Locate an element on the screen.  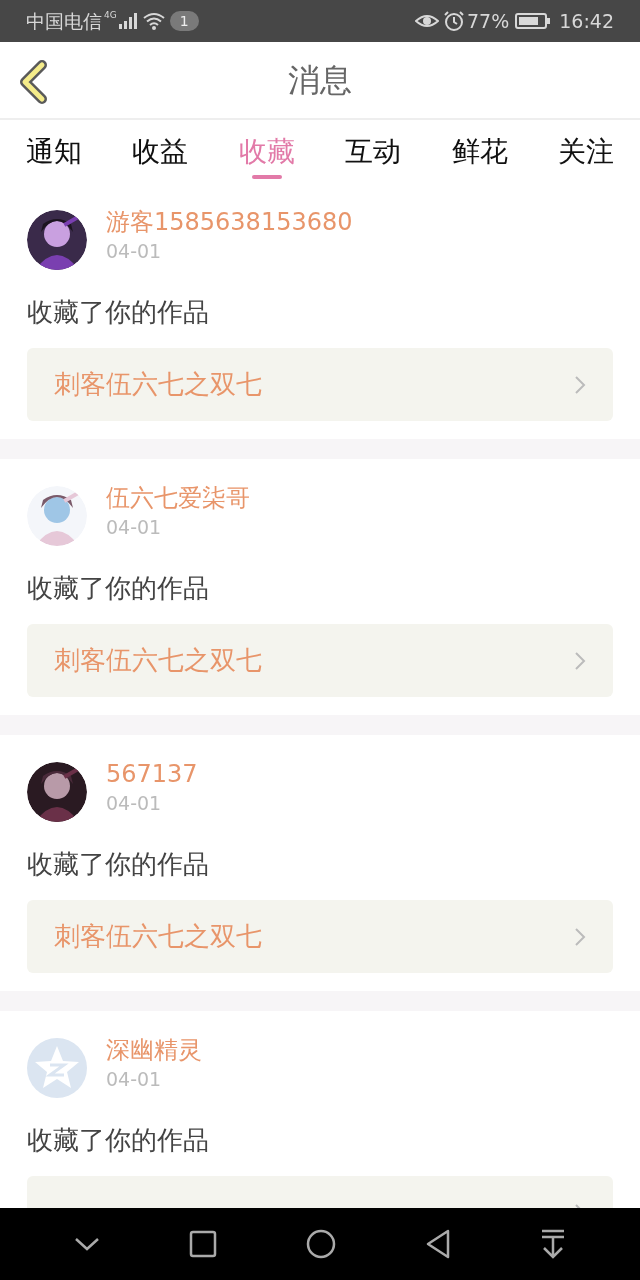
recents-icon is located at coordinates (203, 1244).